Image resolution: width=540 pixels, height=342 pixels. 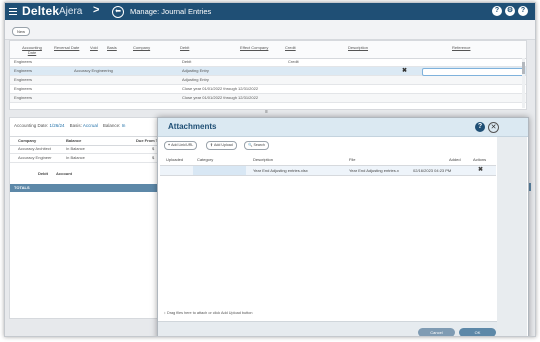 What do you see at coordinates (280, 170) in the screenshot?
I see `row-description: Year End Adjusting entries.xlsx` at bounding box center [280, 170].